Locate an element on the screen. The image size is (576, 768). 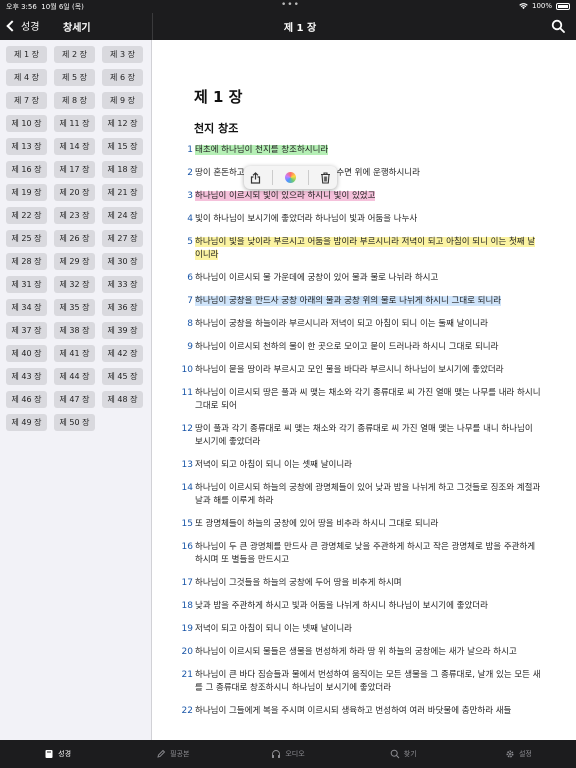
chapter-button-10: 제 10 장 is located at coordinates (26, 123).